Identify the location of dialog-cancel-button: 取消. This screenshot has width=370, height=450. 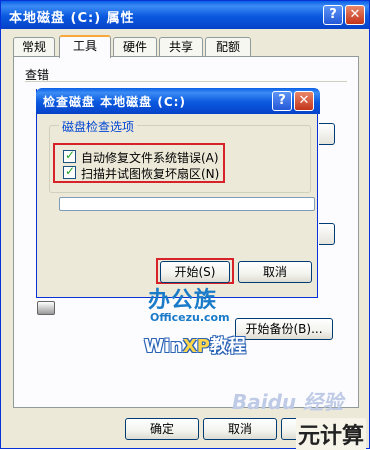
(275, 272).